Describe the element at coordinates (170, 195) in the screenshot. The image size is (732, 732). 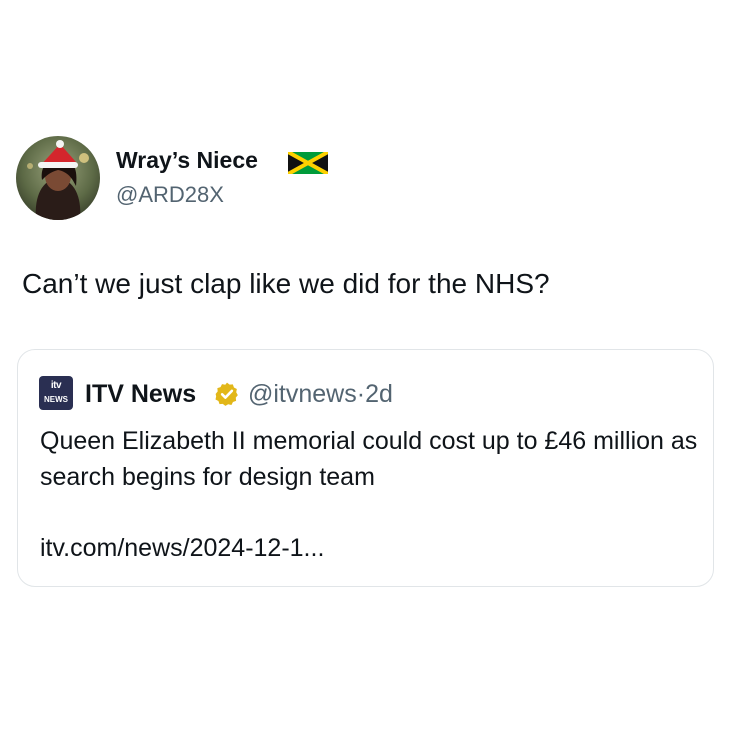
I see `author-handle: @ARD28X` at that location.